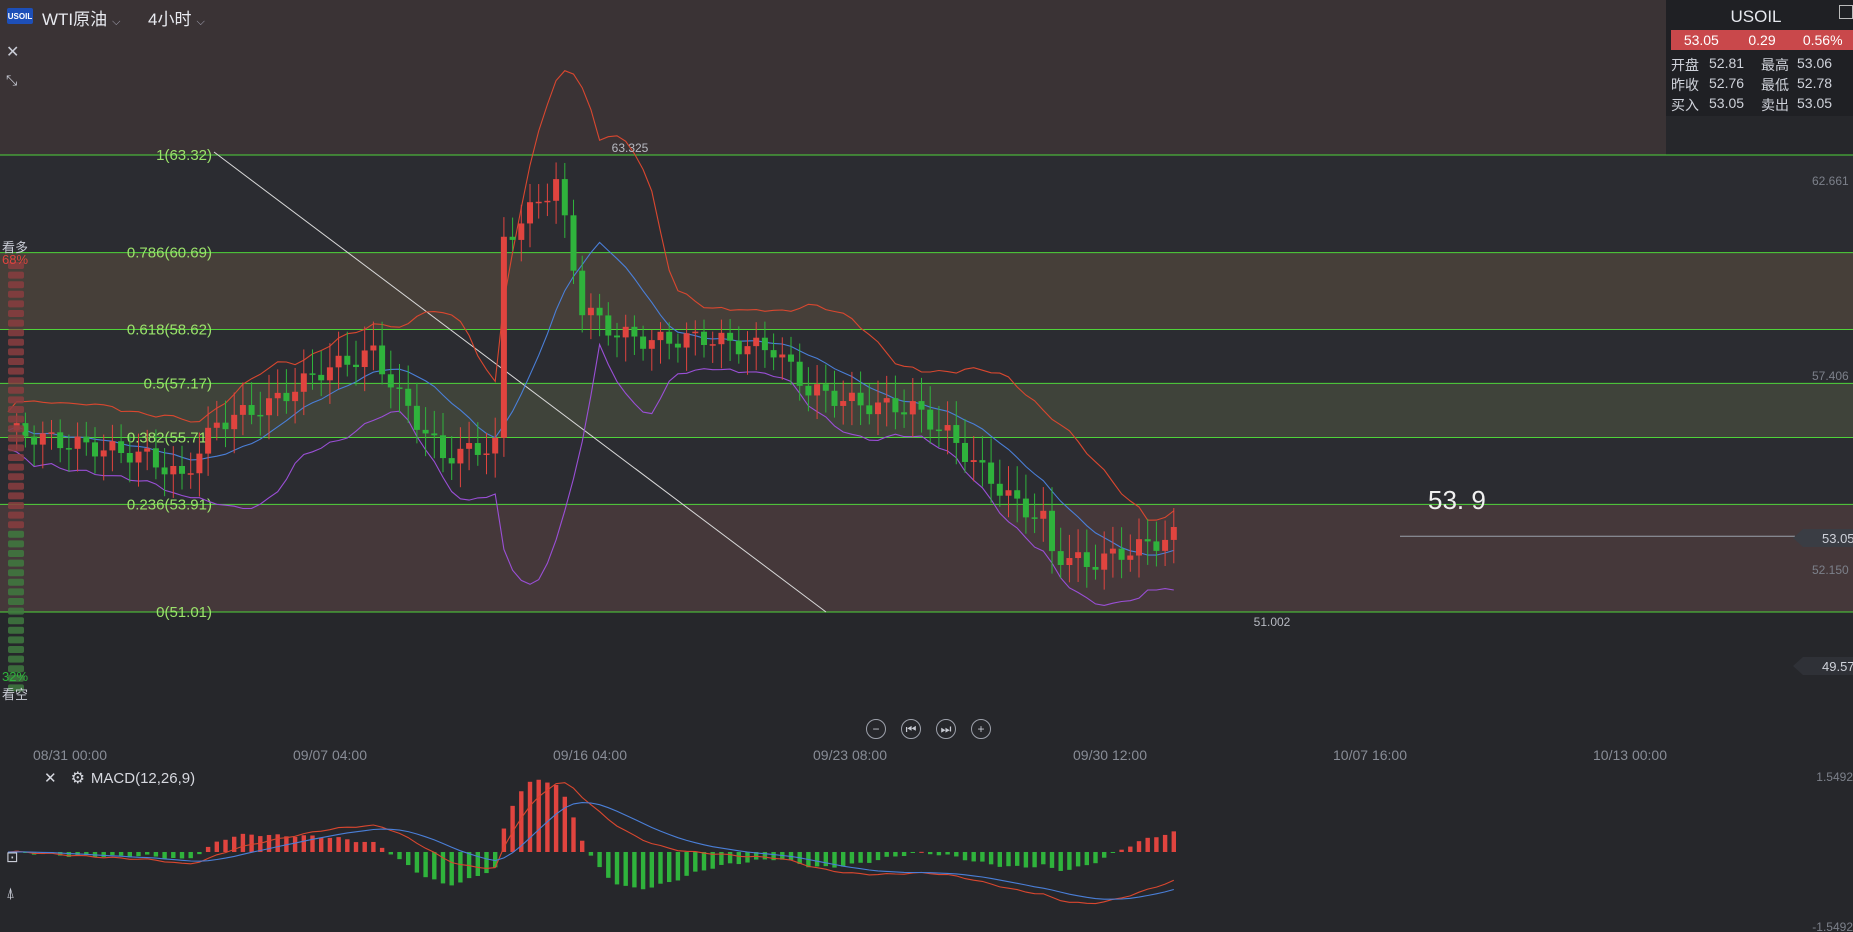 The image size is (1853, 932). Describe the element at coordinates (176, 17) in the screenshot. I see `timeframe-selector: 4小时 ⌵` at that location.